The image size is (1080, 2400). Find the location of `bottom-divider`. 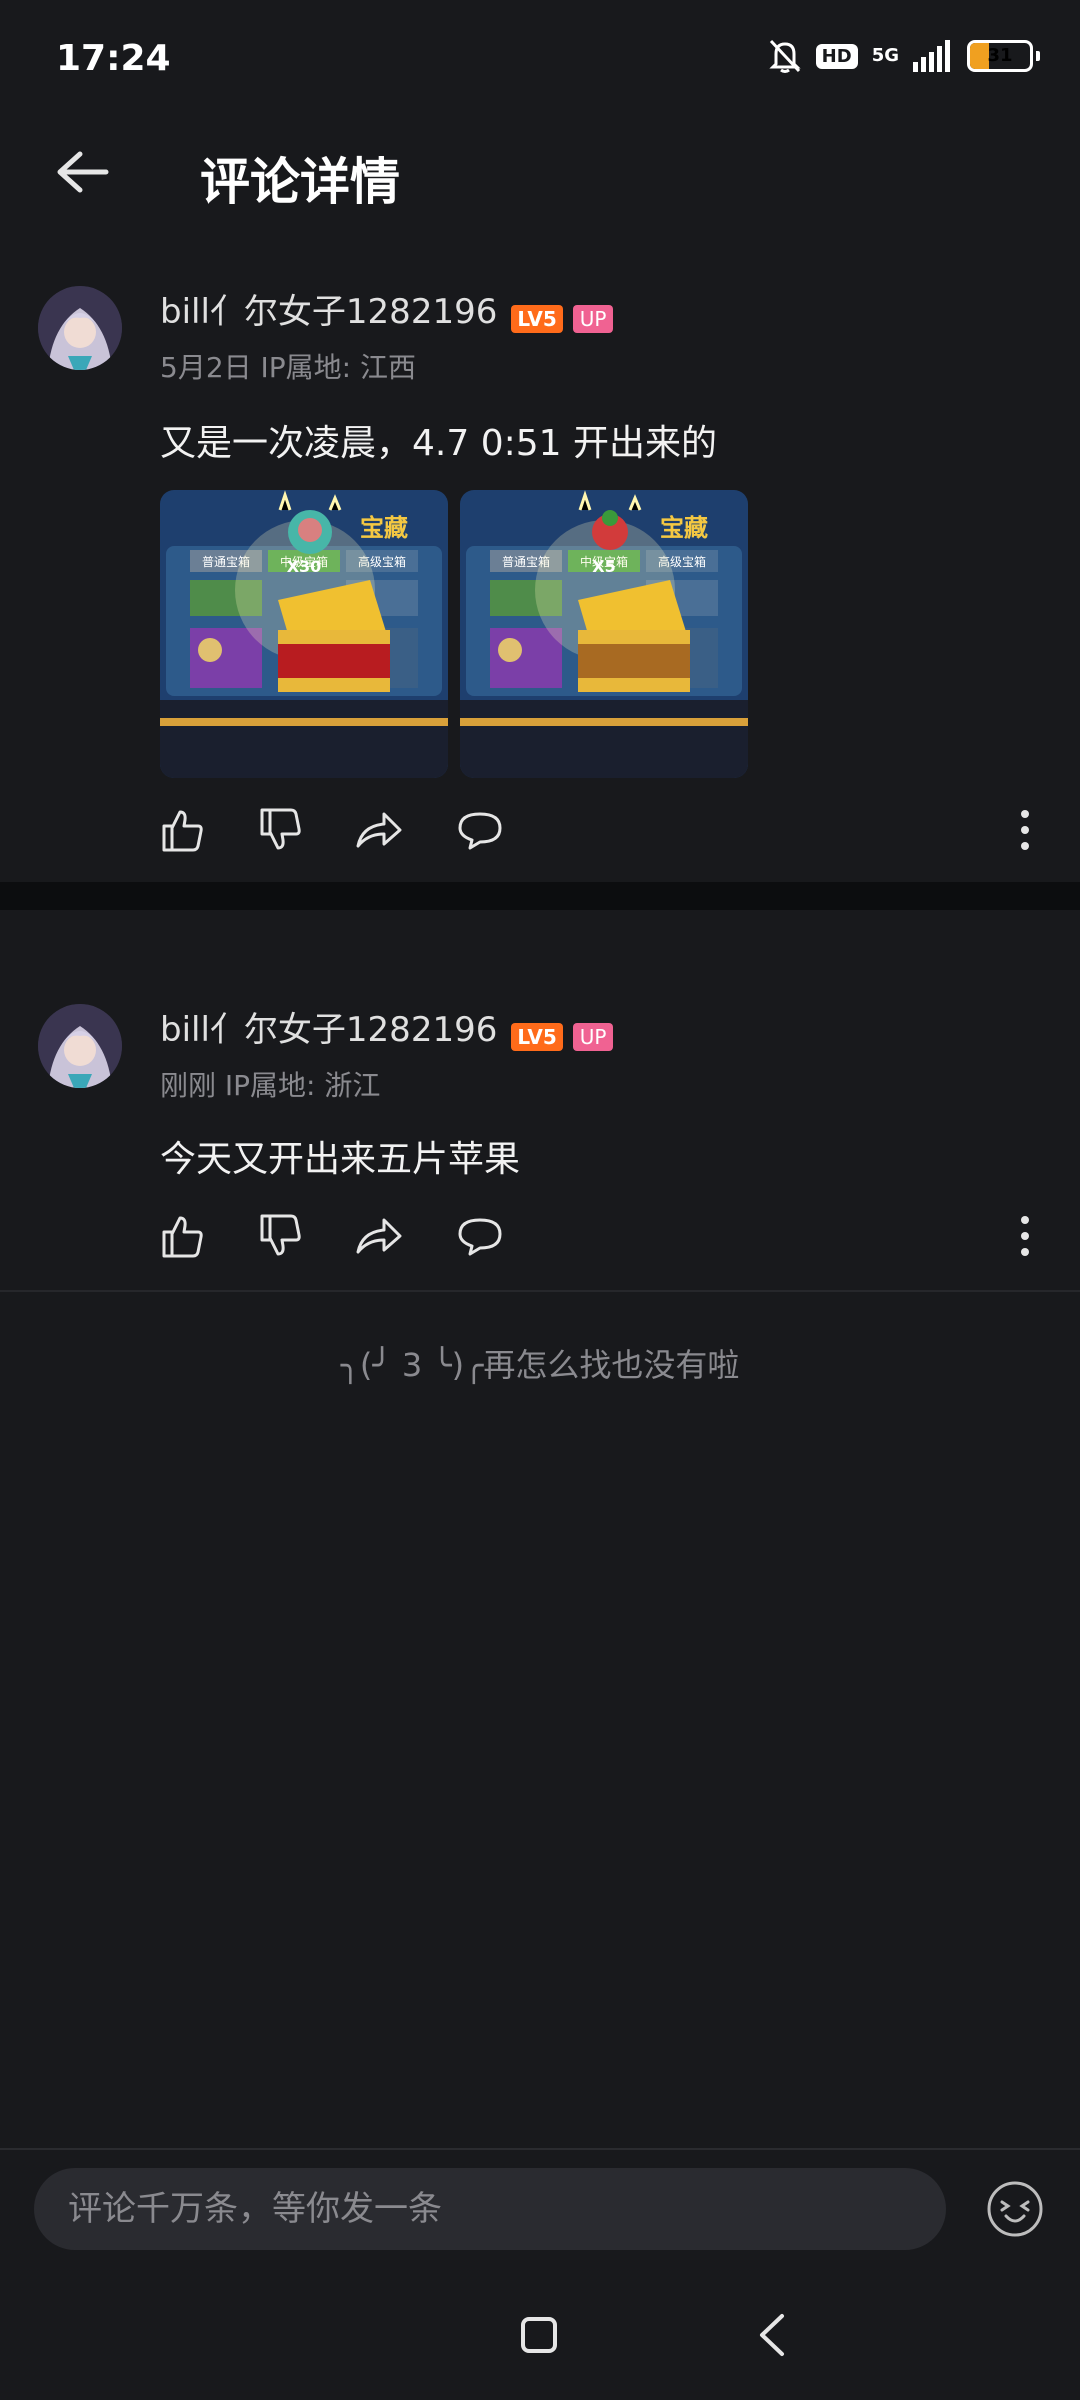

bottom-divider is located at coordinates (540, 2149).